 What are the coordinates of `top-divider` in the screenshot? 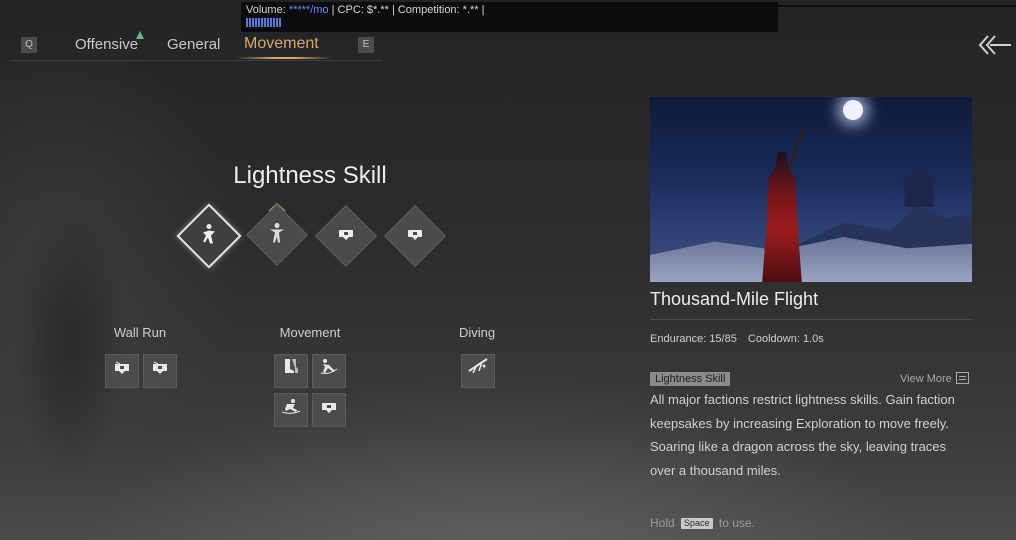 It's located at (897, 6).